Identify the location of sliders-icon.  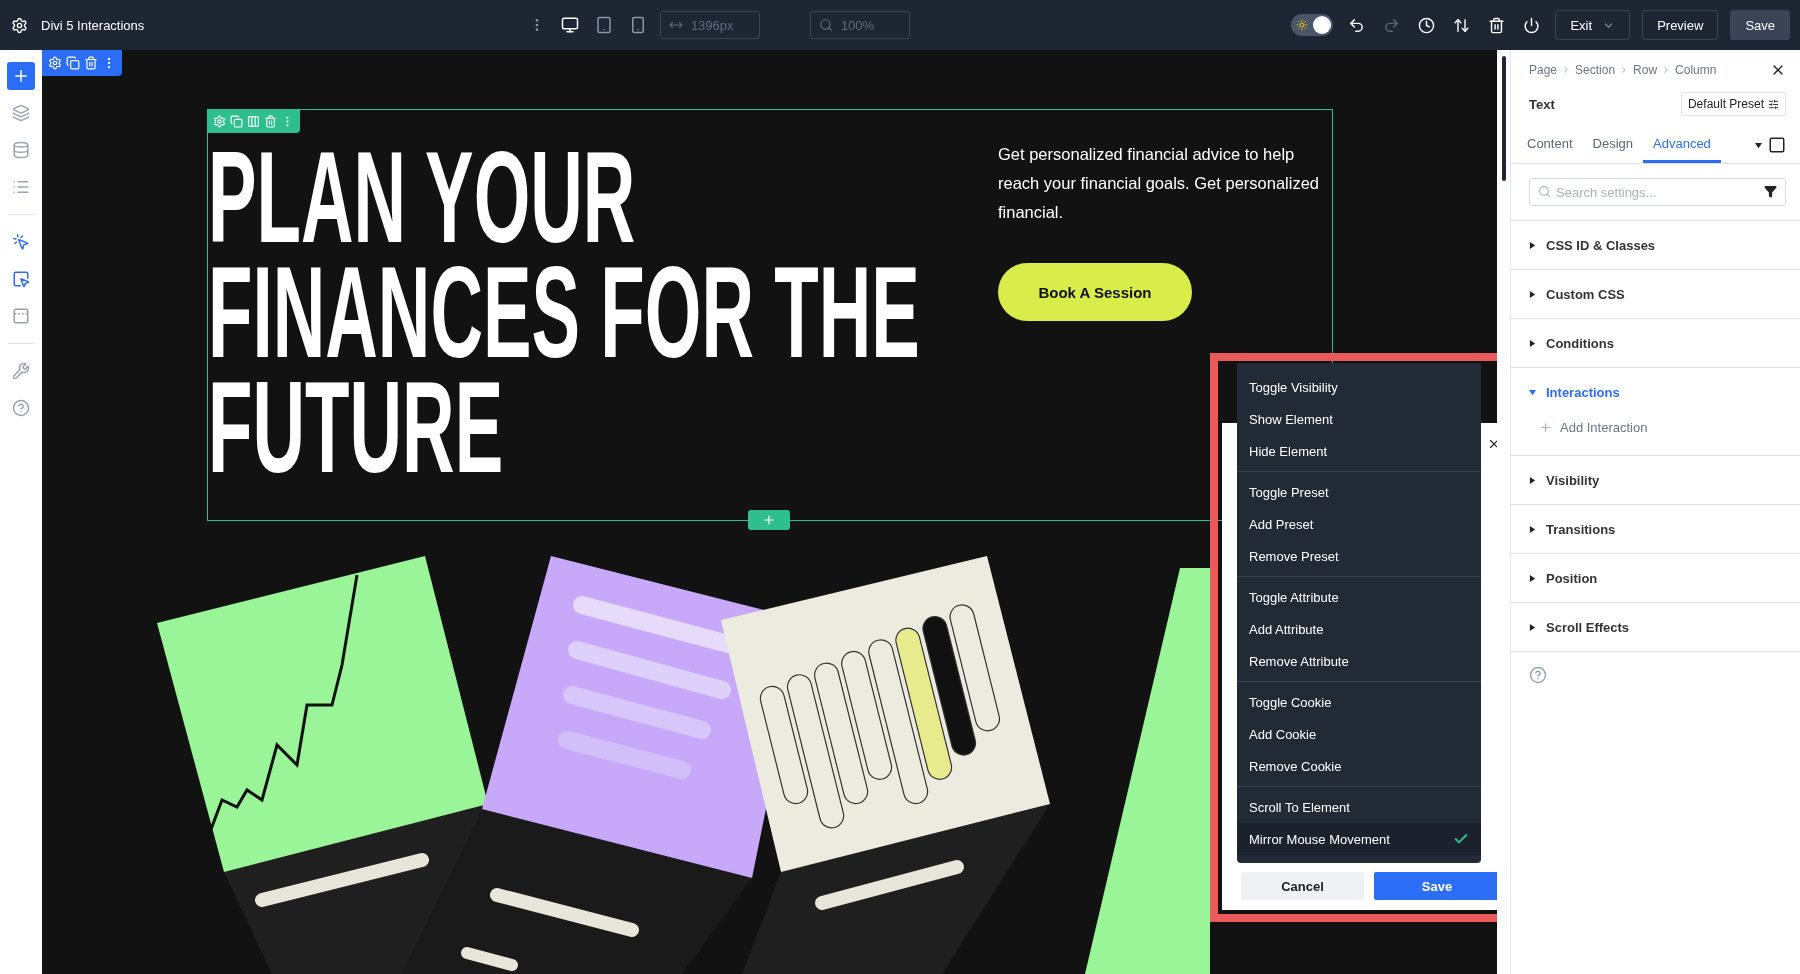
(1773, 104).